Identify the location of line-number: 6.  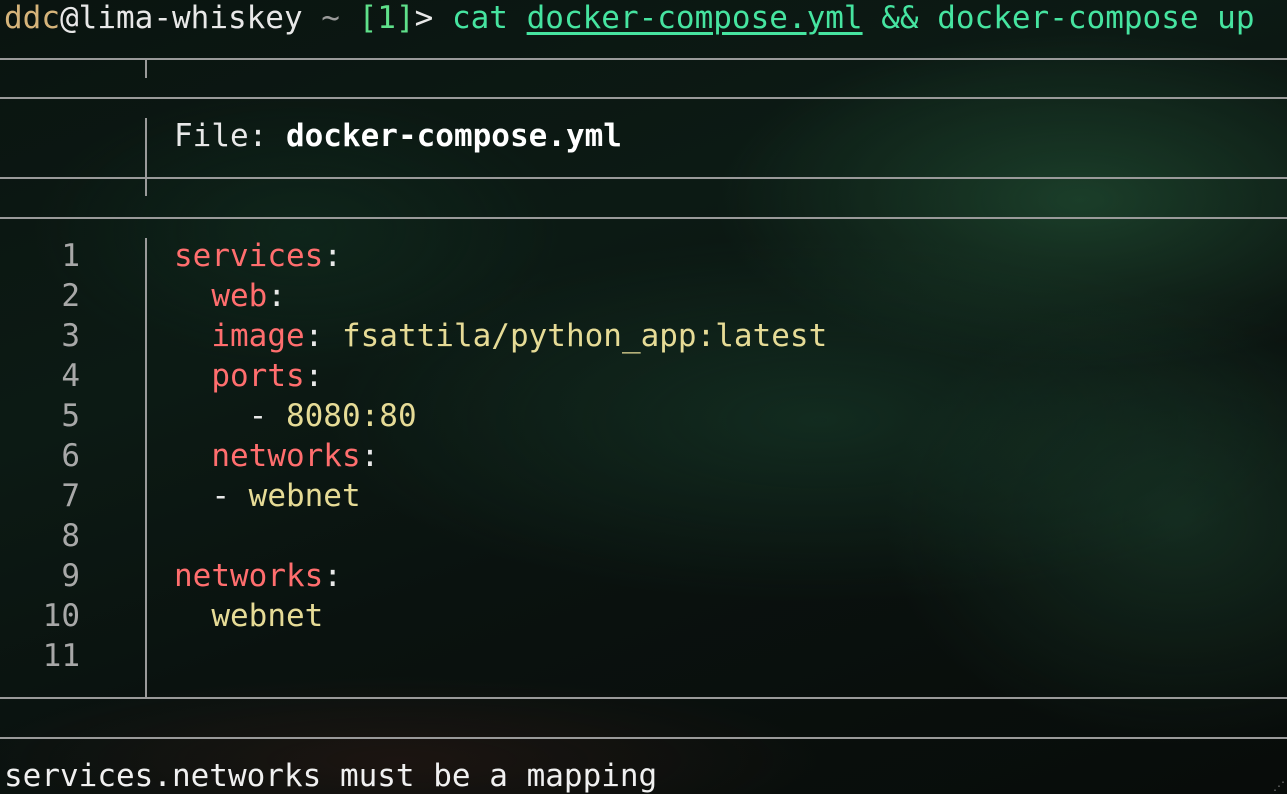
(70, 456).